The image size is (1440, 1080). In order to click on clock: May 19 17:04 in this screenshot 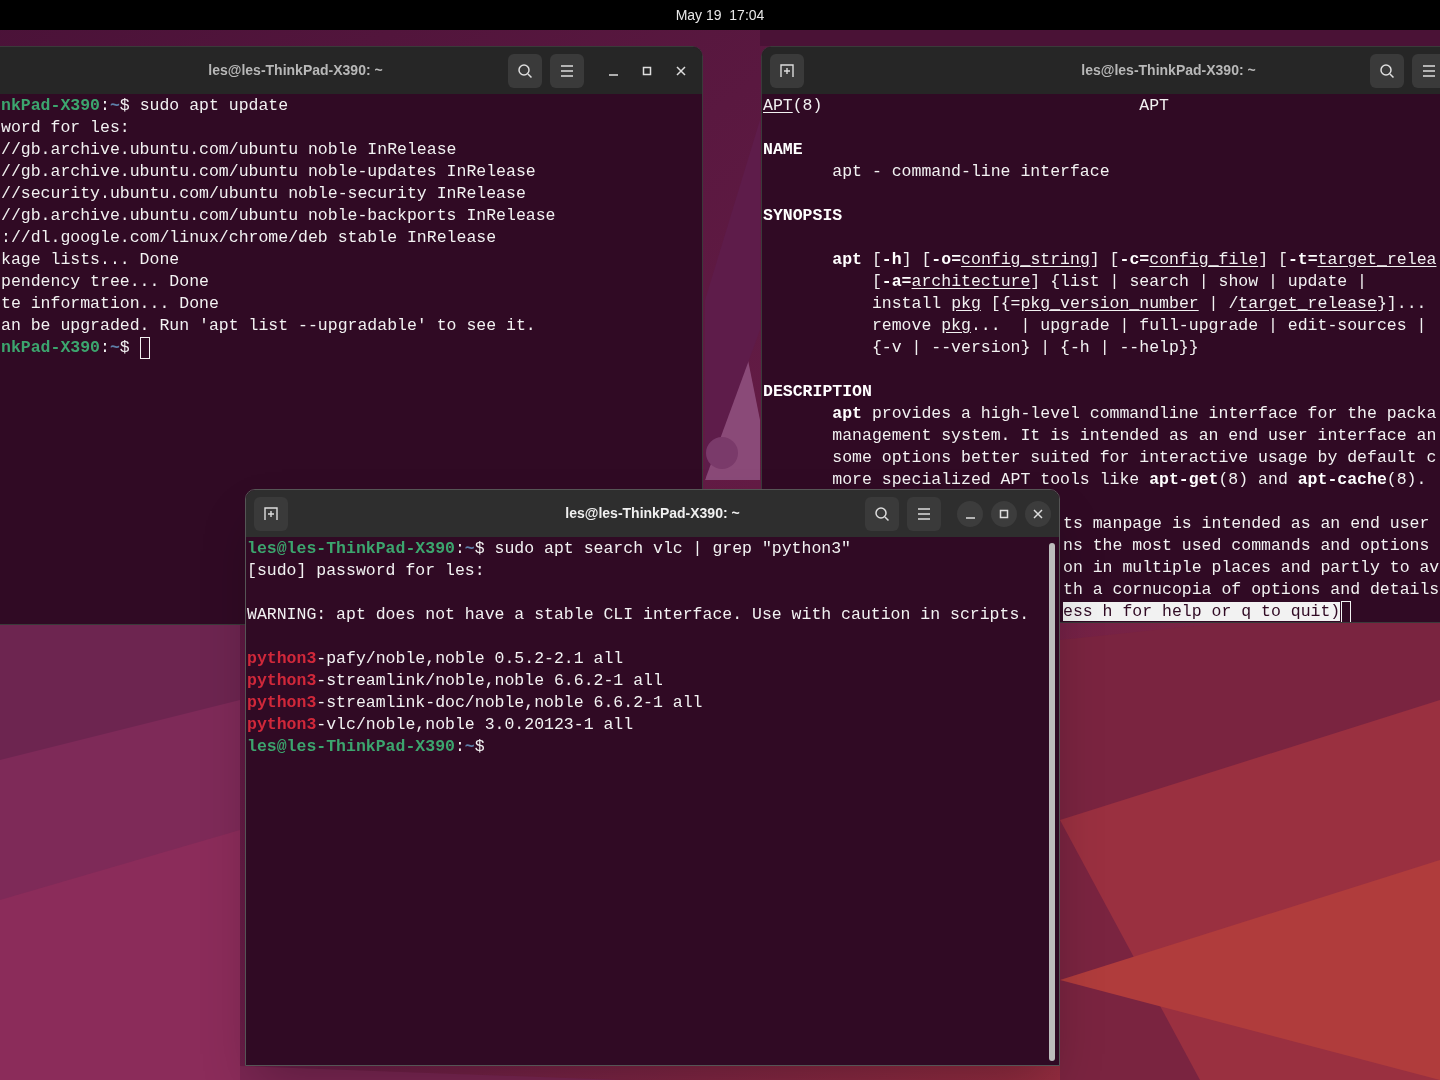, I will do `click(720, 15)`.